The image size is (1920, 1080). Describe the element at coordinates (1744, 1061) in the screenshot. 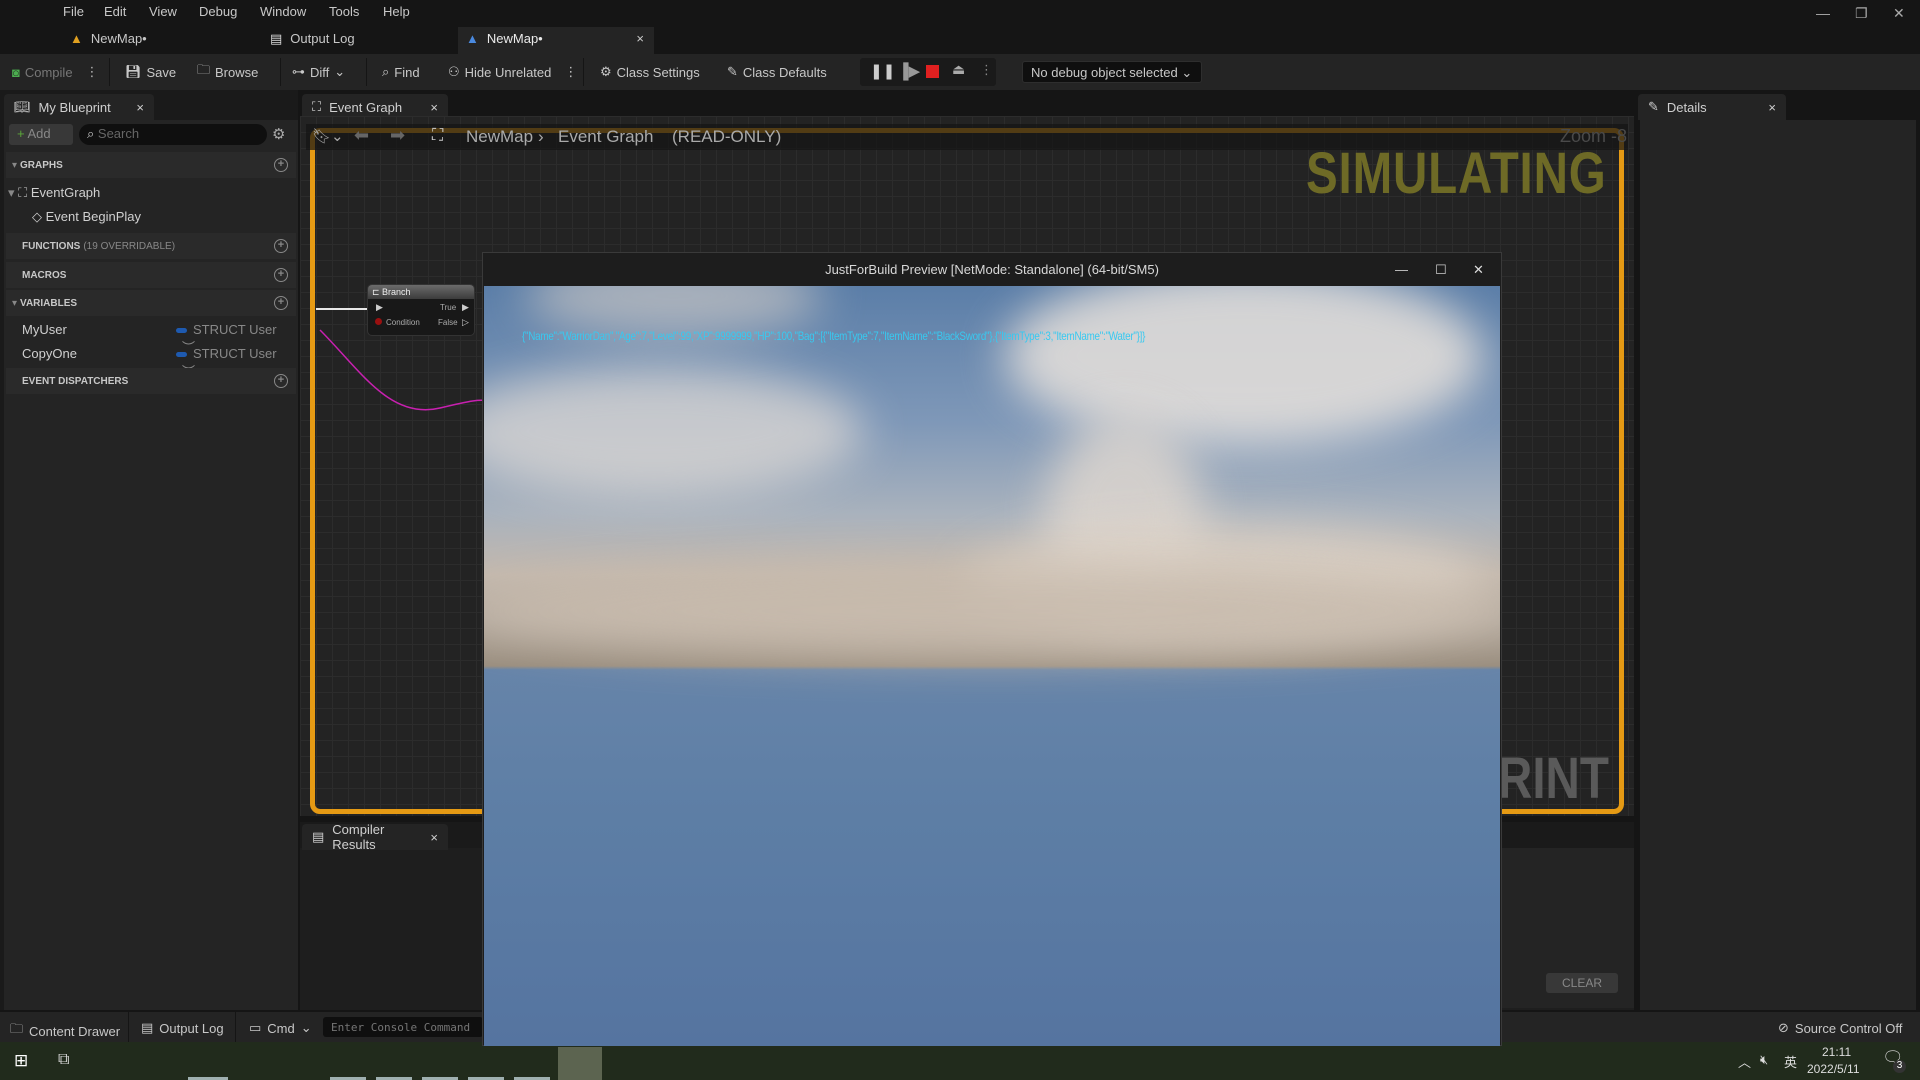

I see `tray-expand-icon: ︿` at that location.